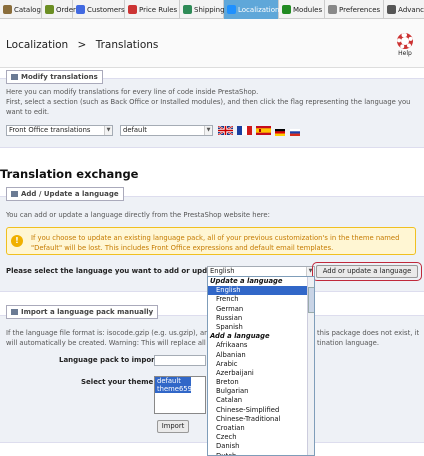 Image resolution: width=424 pixels, height=456 pixels. Describe the element at coordinates (261, 291) in the screenshot. I see `language-option: English` at that location.